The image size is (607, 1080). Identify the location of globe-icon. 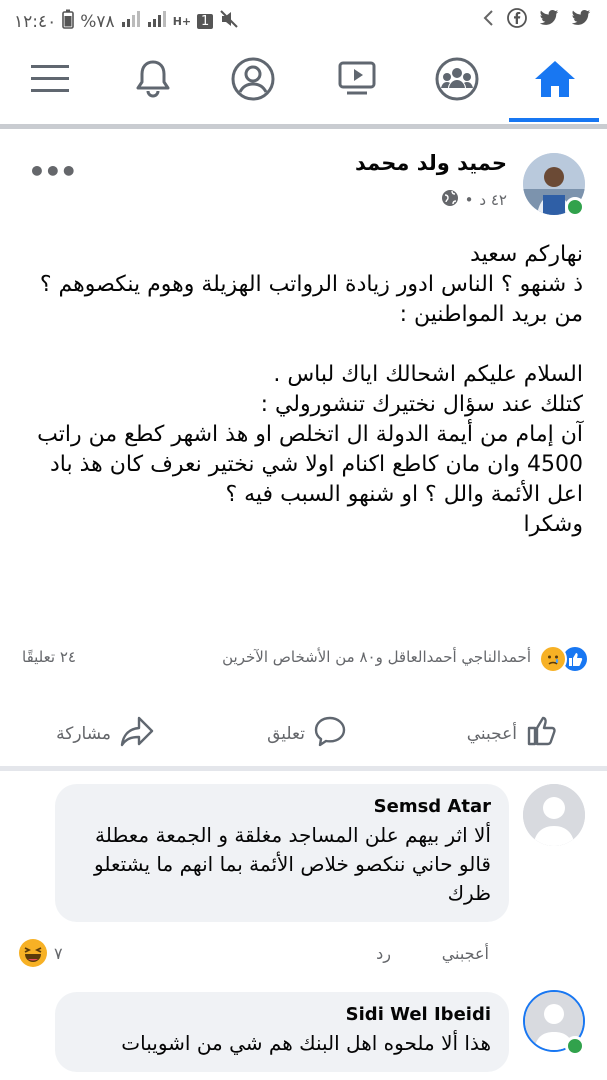
(450, 200).